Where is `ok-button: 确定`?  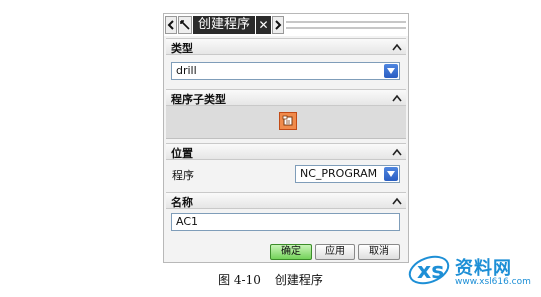 ok-button: 确定 is located at coordinates (291, 252).